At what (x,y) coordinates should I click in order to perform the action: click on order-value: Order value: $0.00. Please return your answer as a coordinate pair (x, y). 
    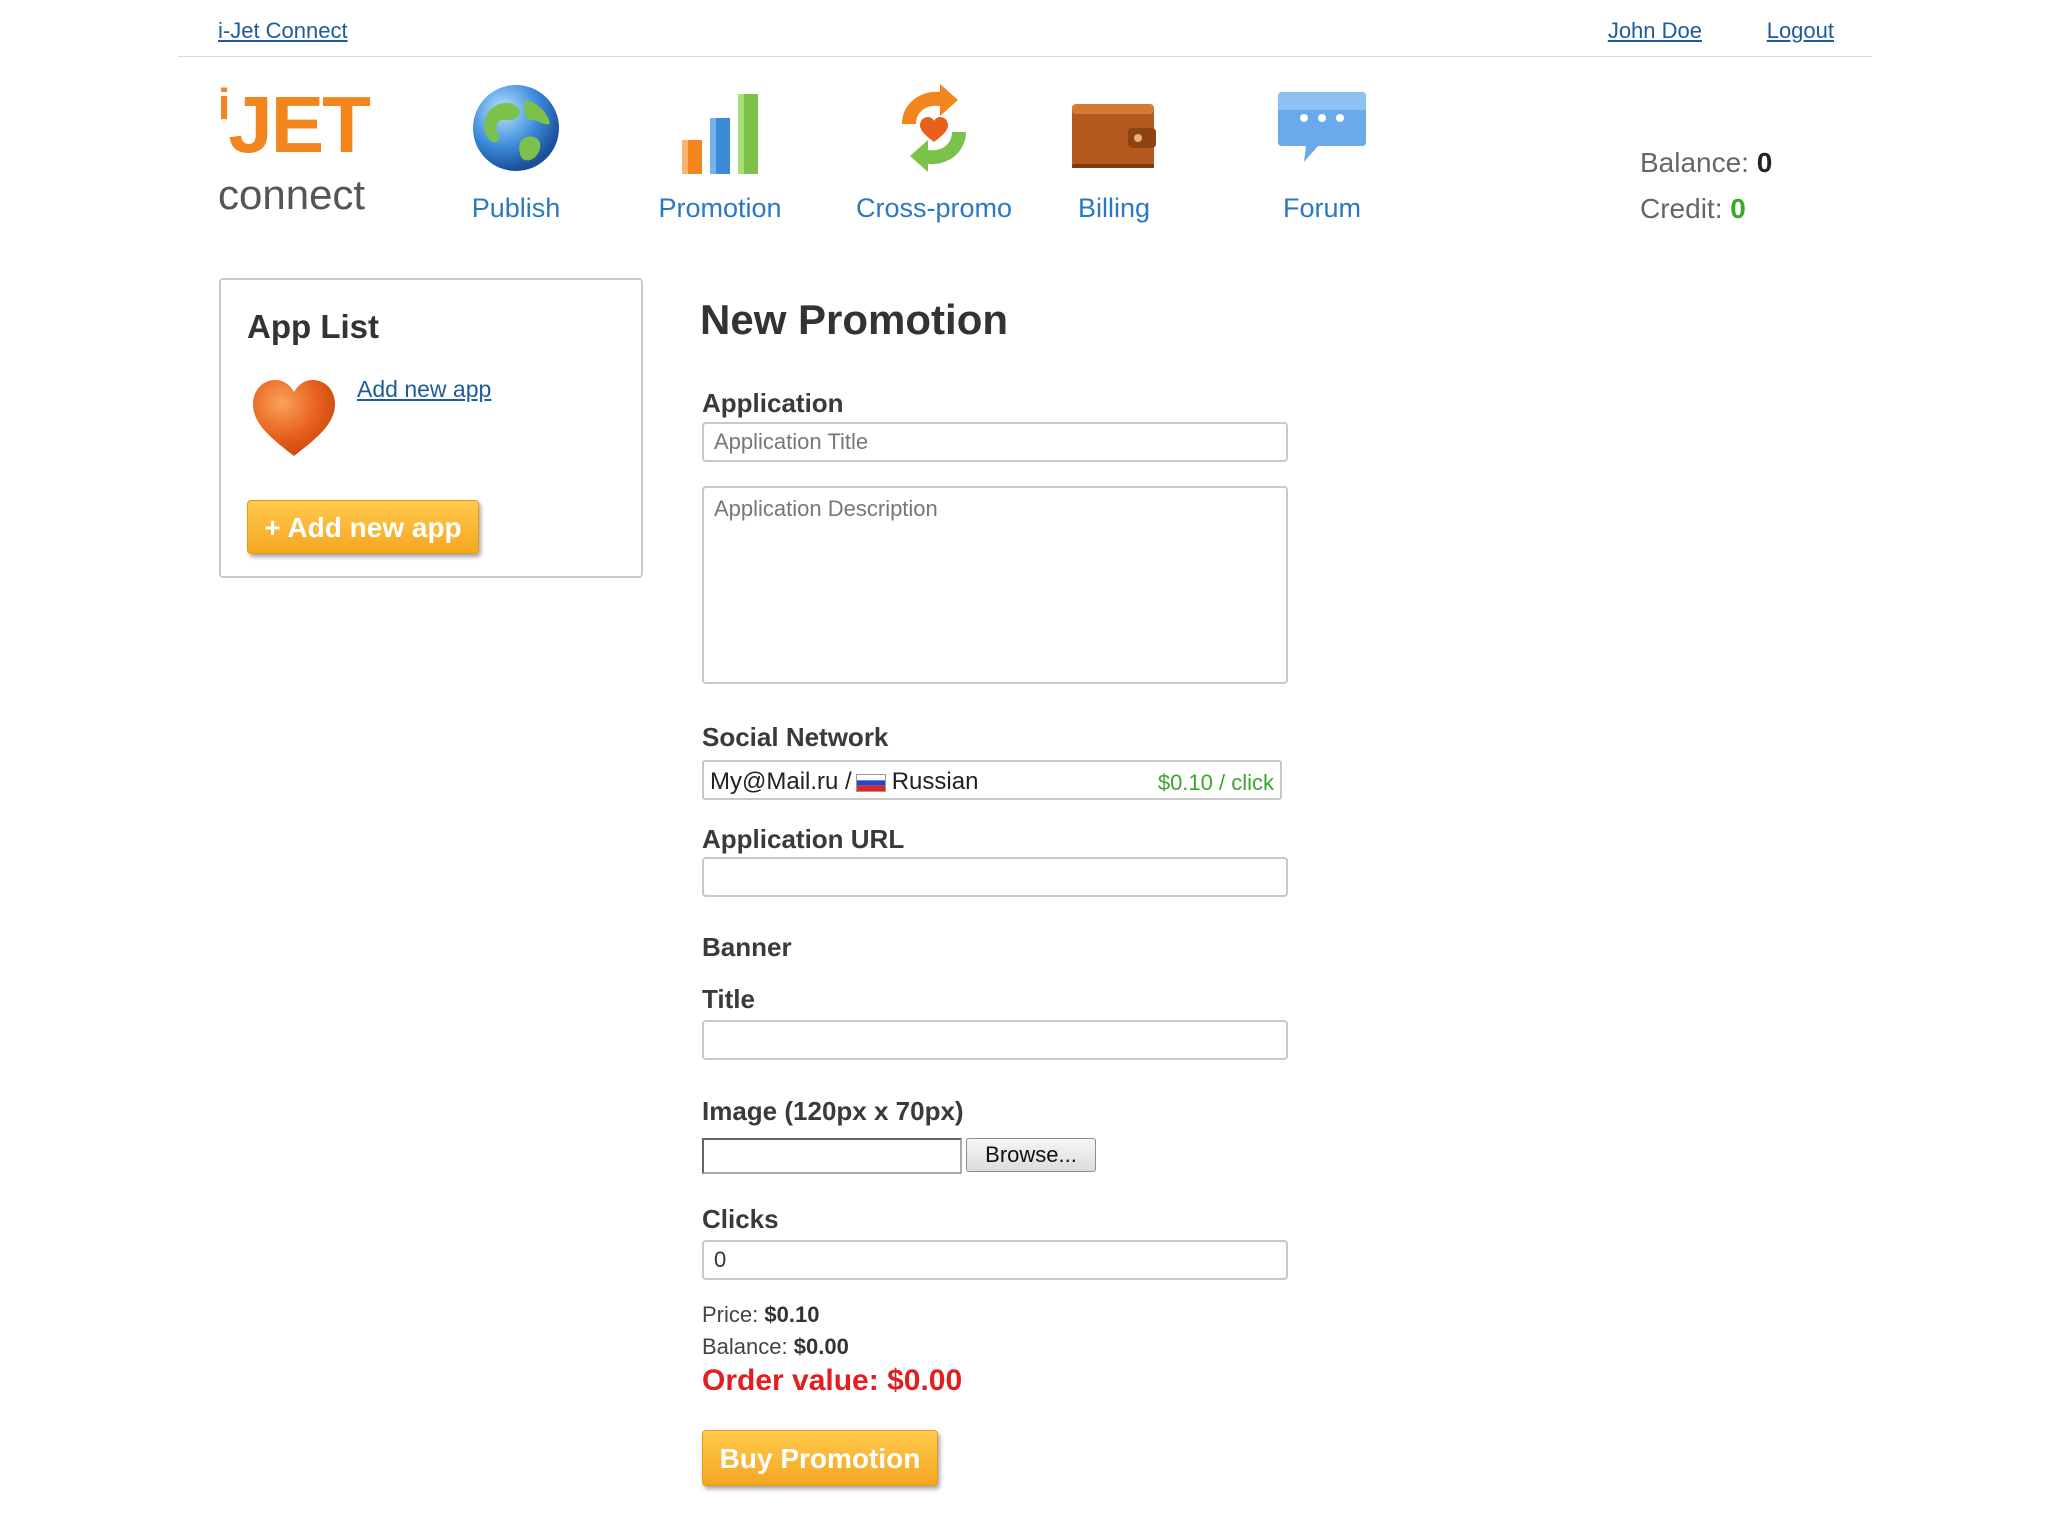
    Looking at the image, I should click on (832, 1380).